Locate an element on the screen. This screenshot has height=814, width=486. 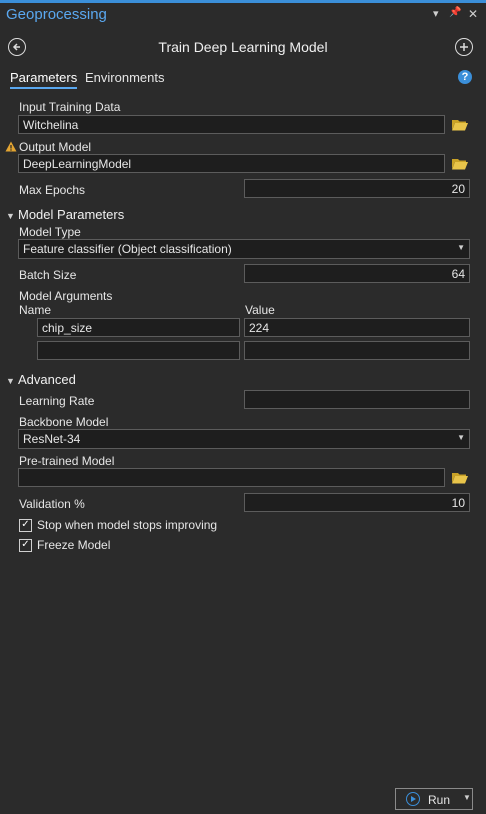
pretrained-model-field is located at coordinates (231, 477).